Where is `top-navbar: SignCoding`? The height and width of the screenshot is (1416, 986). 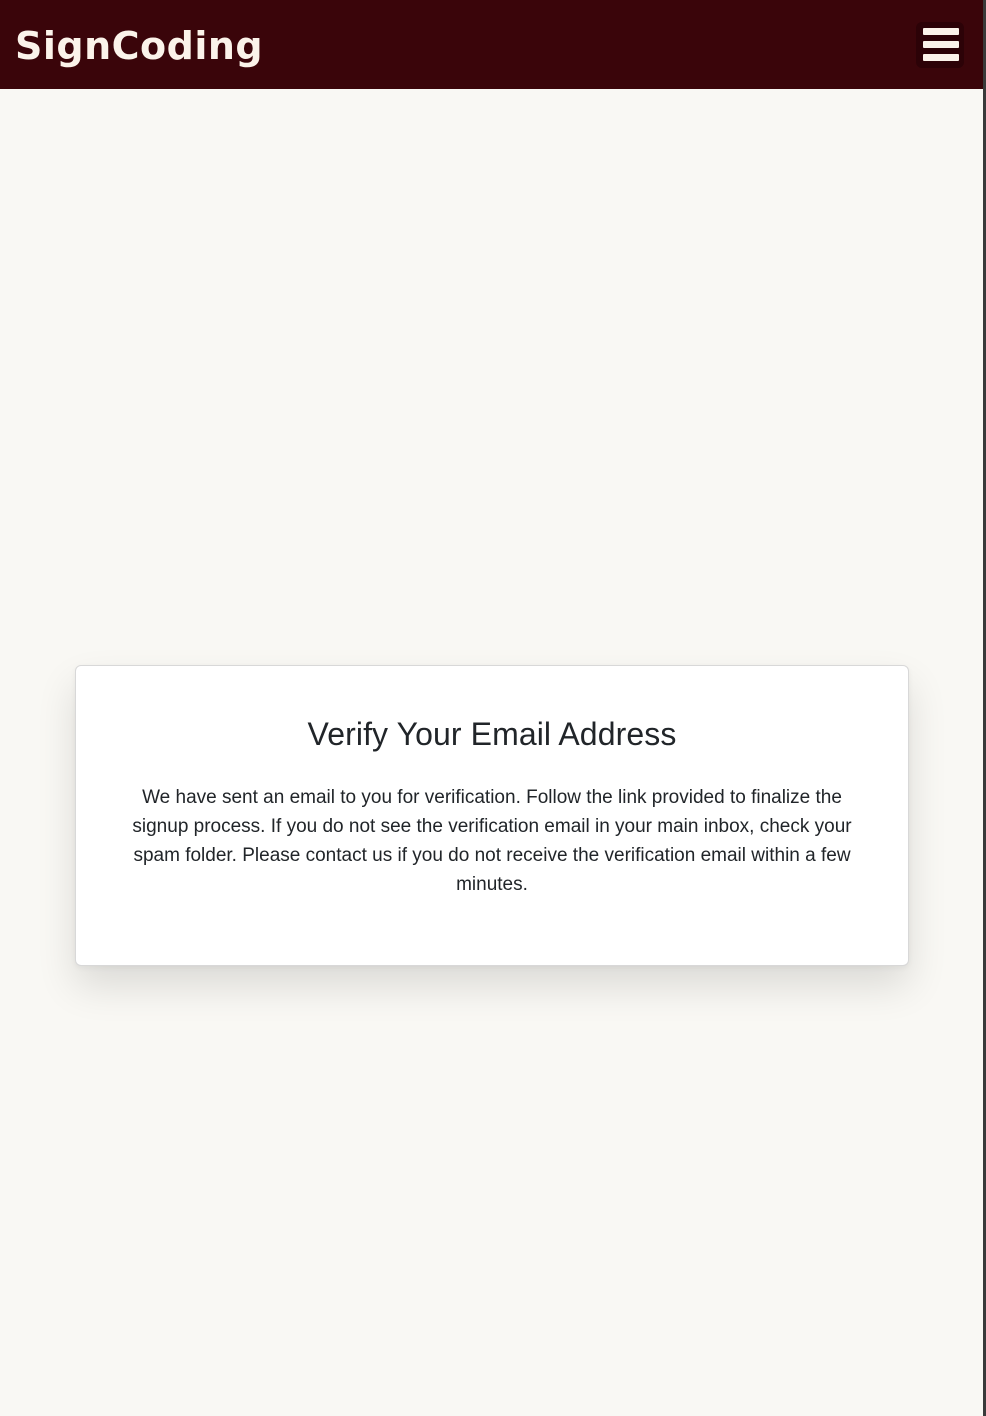
top-navbar: SignCoding is located at coordinates (491, 44).